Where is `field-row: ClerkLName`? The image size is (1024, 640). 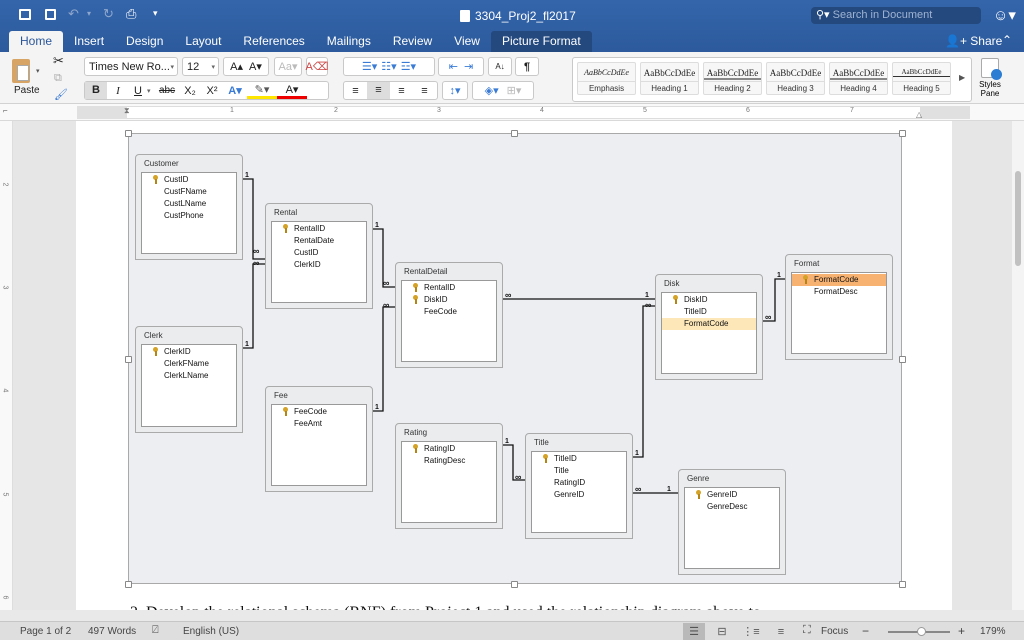
field-row: ClerkLName is located at coordinates (189, 376).